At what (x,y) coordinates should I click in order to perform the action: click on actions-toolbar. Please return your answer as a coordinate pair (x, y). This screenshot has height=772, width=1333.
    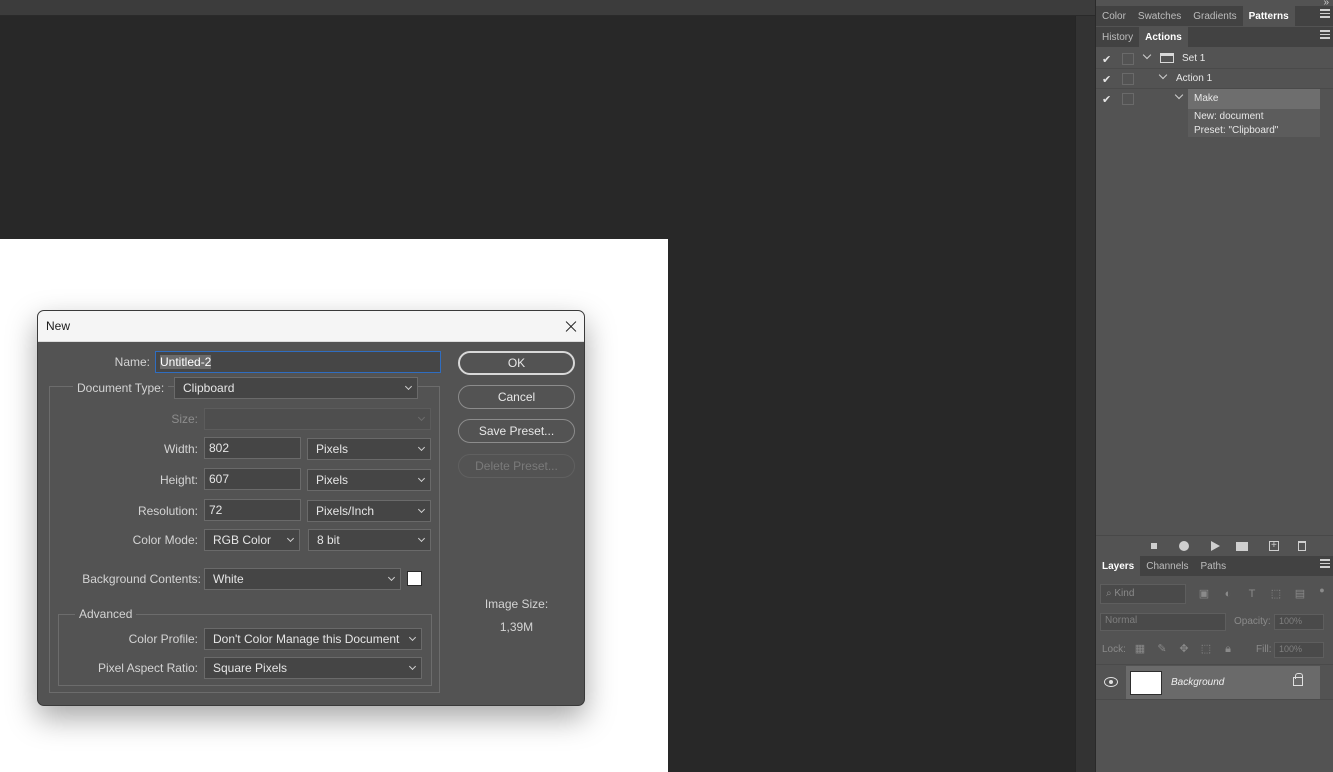
    Looking at the image, I should click on (1214, 545).